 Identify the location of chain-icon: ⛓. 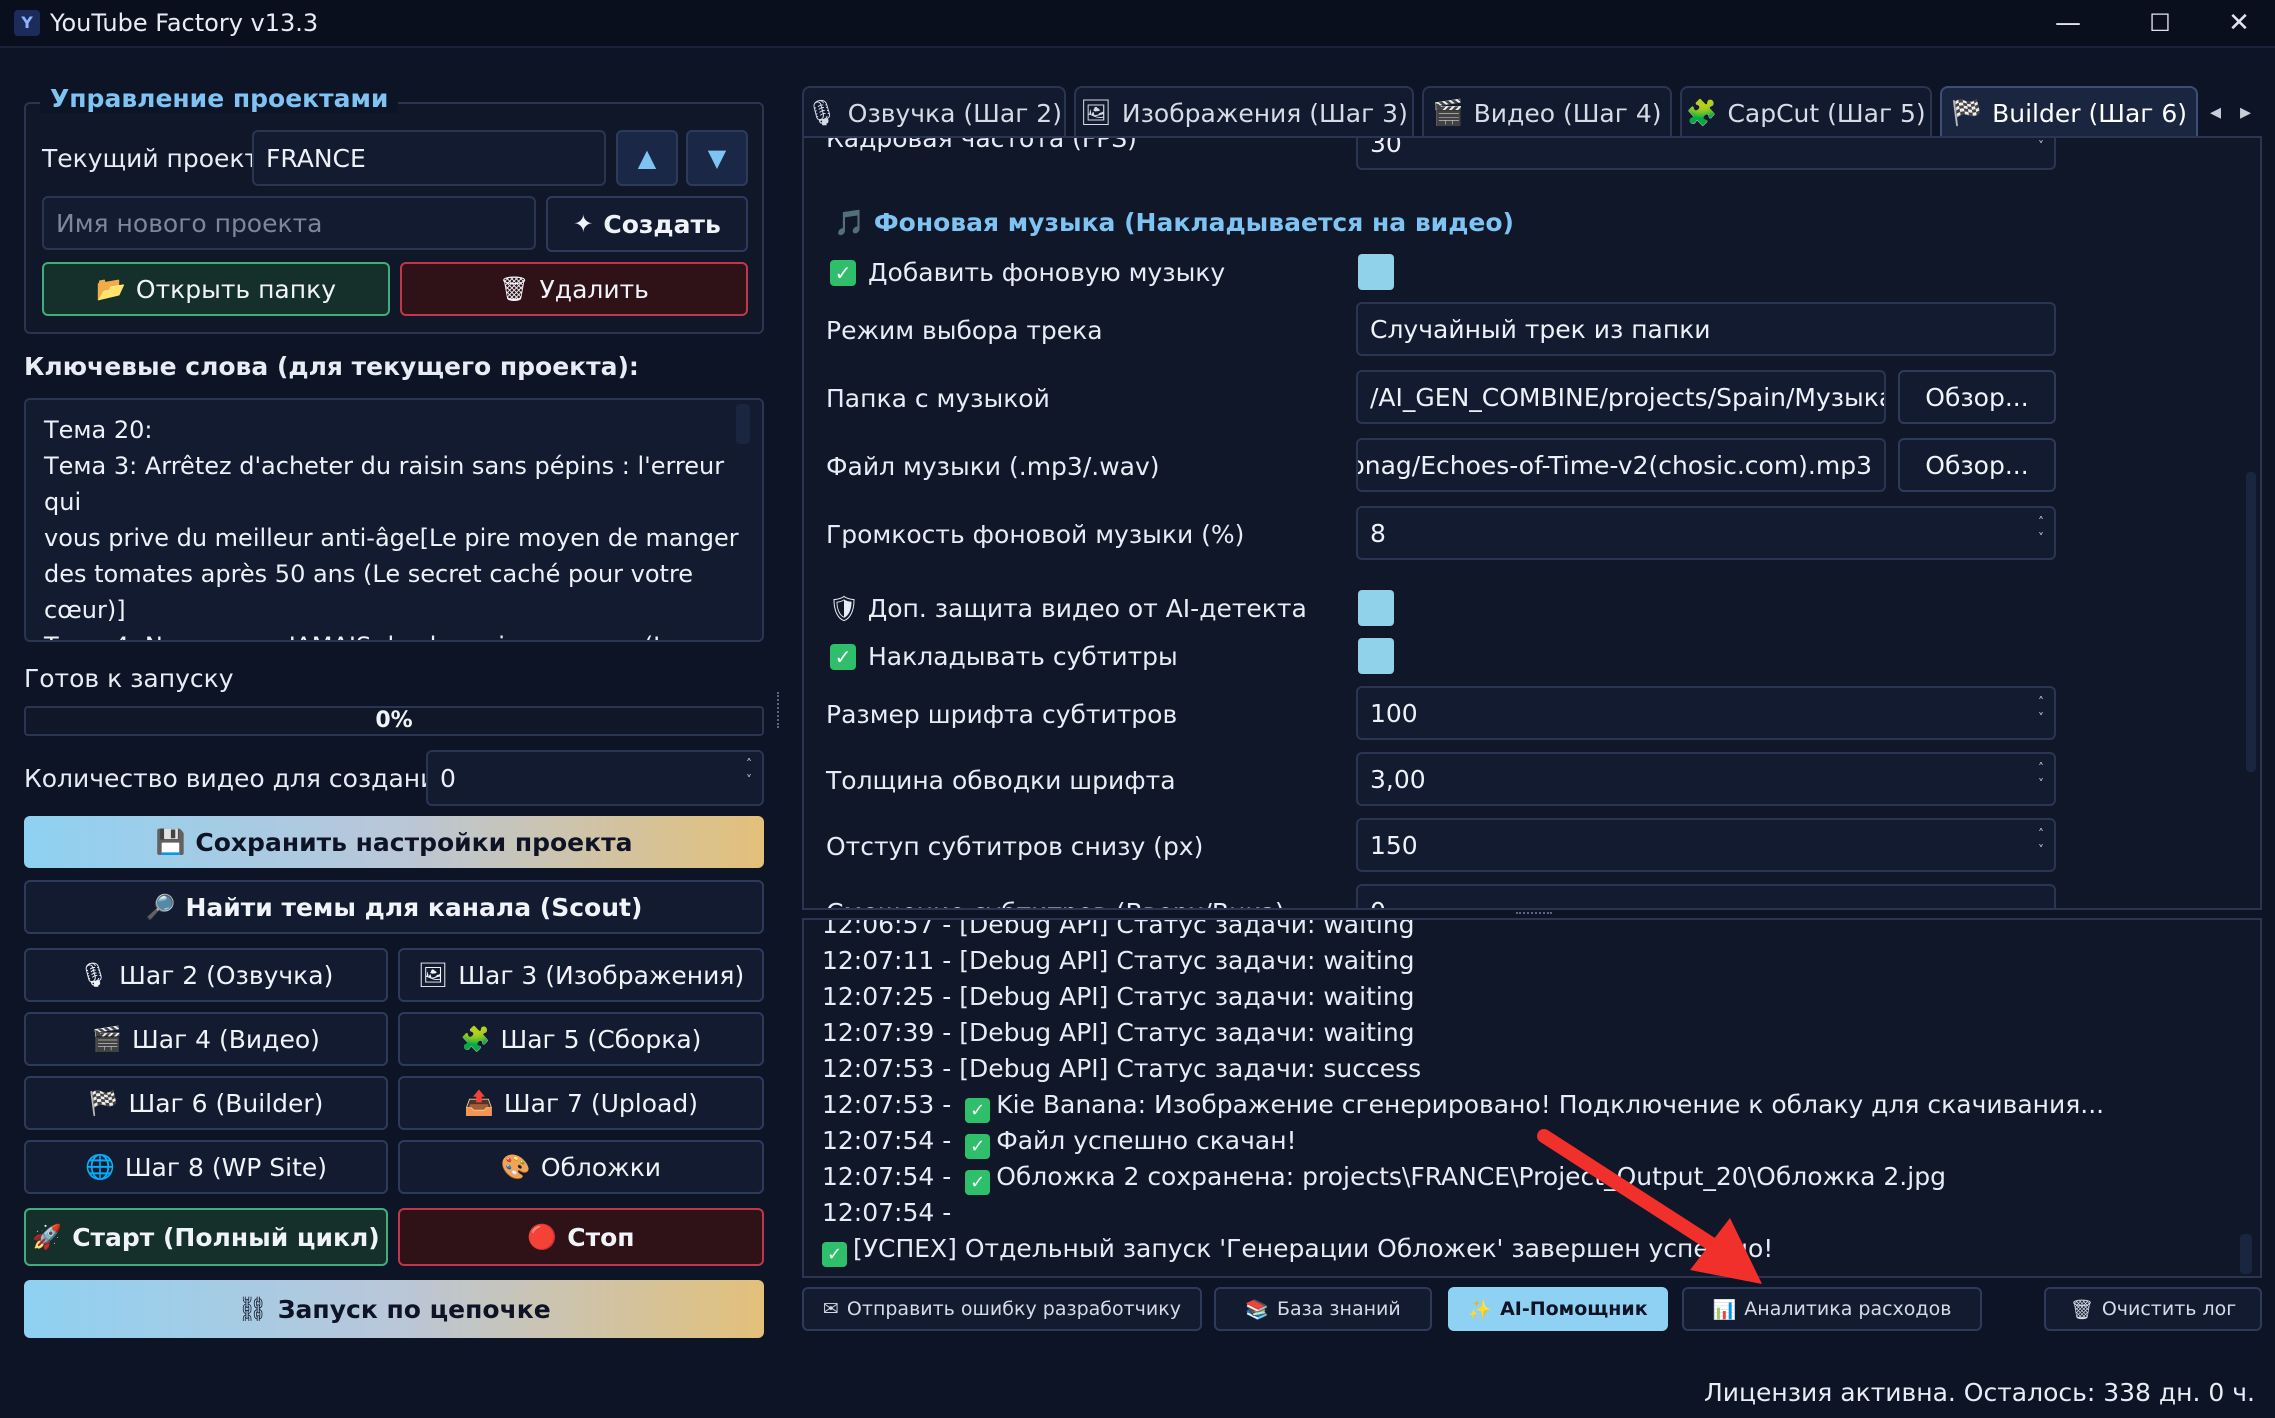
(252, 1309).